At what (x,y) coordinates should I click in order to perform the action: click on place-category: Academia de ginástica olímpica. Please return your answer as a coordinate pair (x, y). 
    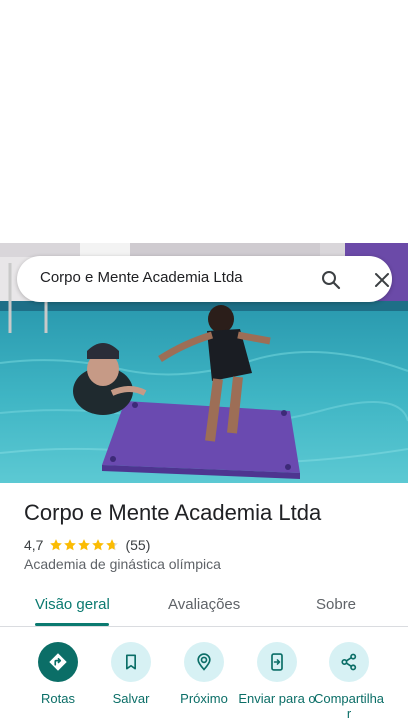
    Looking at the image, I should click on (122, 564).